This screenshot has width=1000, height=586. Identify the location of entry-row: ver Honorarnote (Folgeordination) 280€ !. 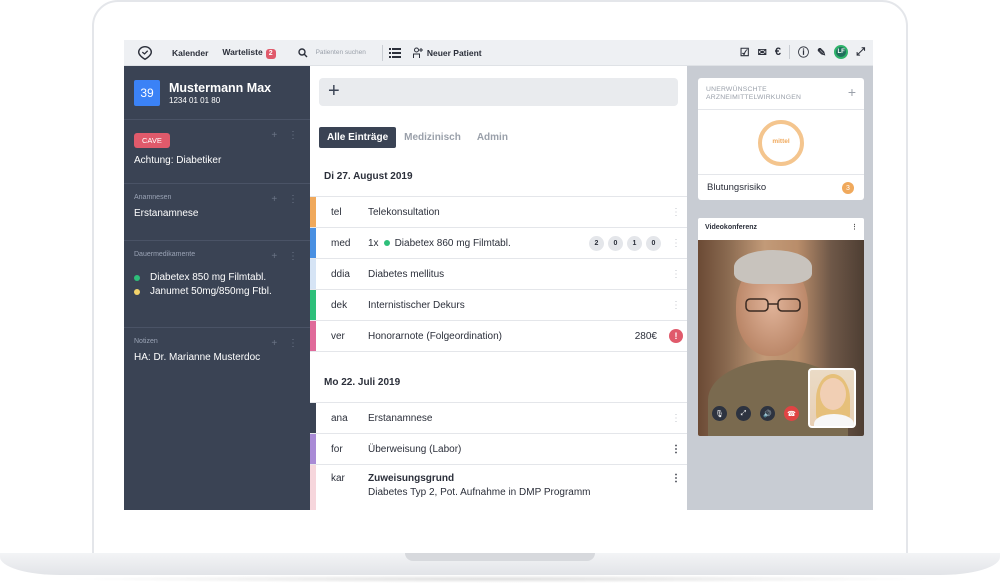
(498, 336).